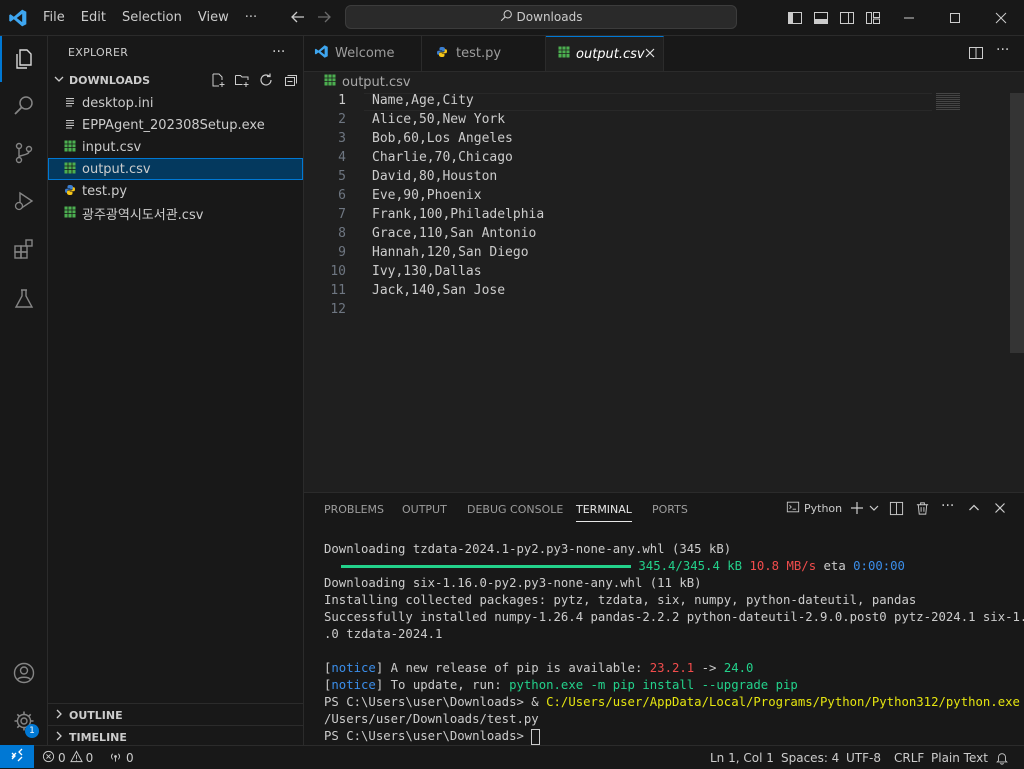  Describe the element at coordinates (23, 721) in the screenshot. I see `settings-gear-icon: 1` at that location.